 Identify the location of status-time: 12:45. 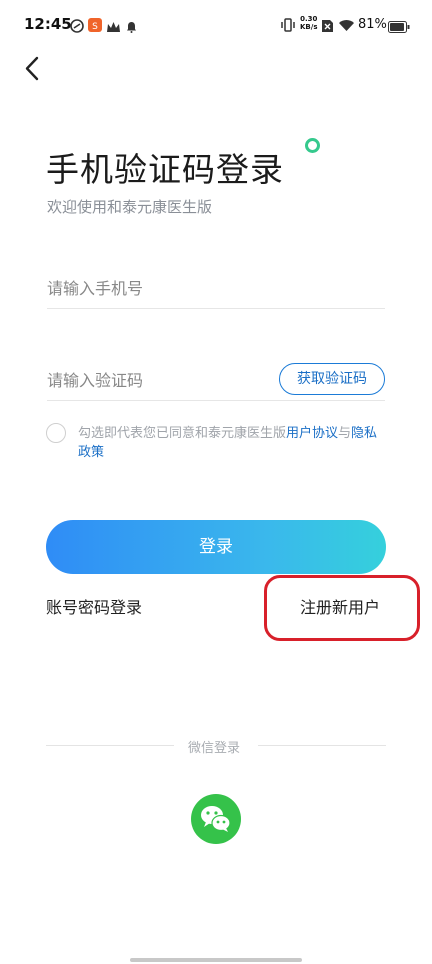
(48, 24).